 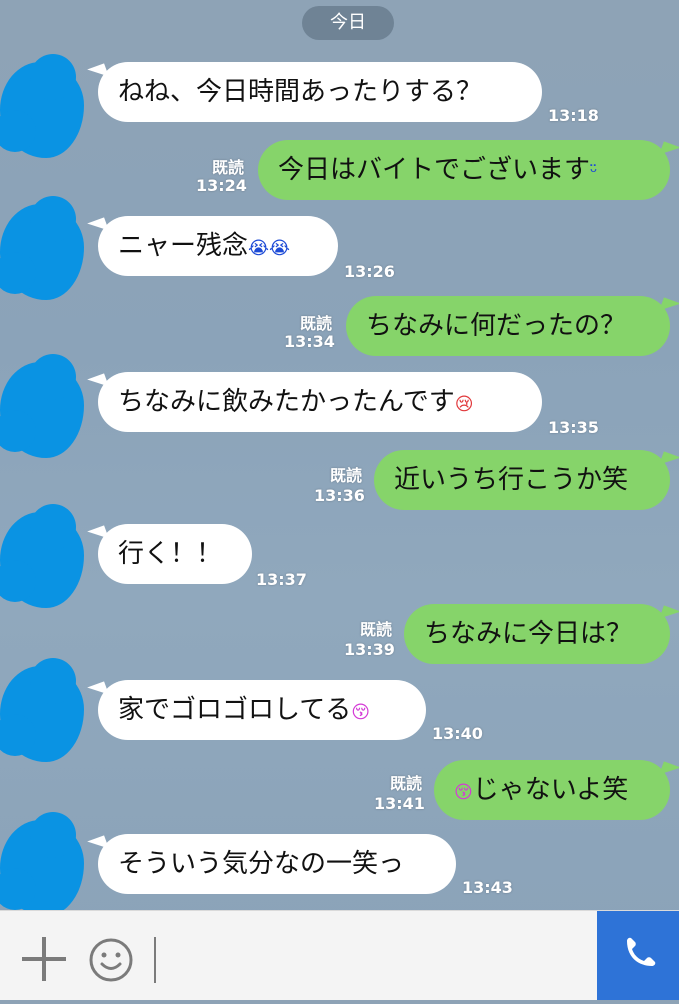 I want to click on message-bubble-incoming: 家でゴロゴロしてる😚, so click(x=262, y=710).